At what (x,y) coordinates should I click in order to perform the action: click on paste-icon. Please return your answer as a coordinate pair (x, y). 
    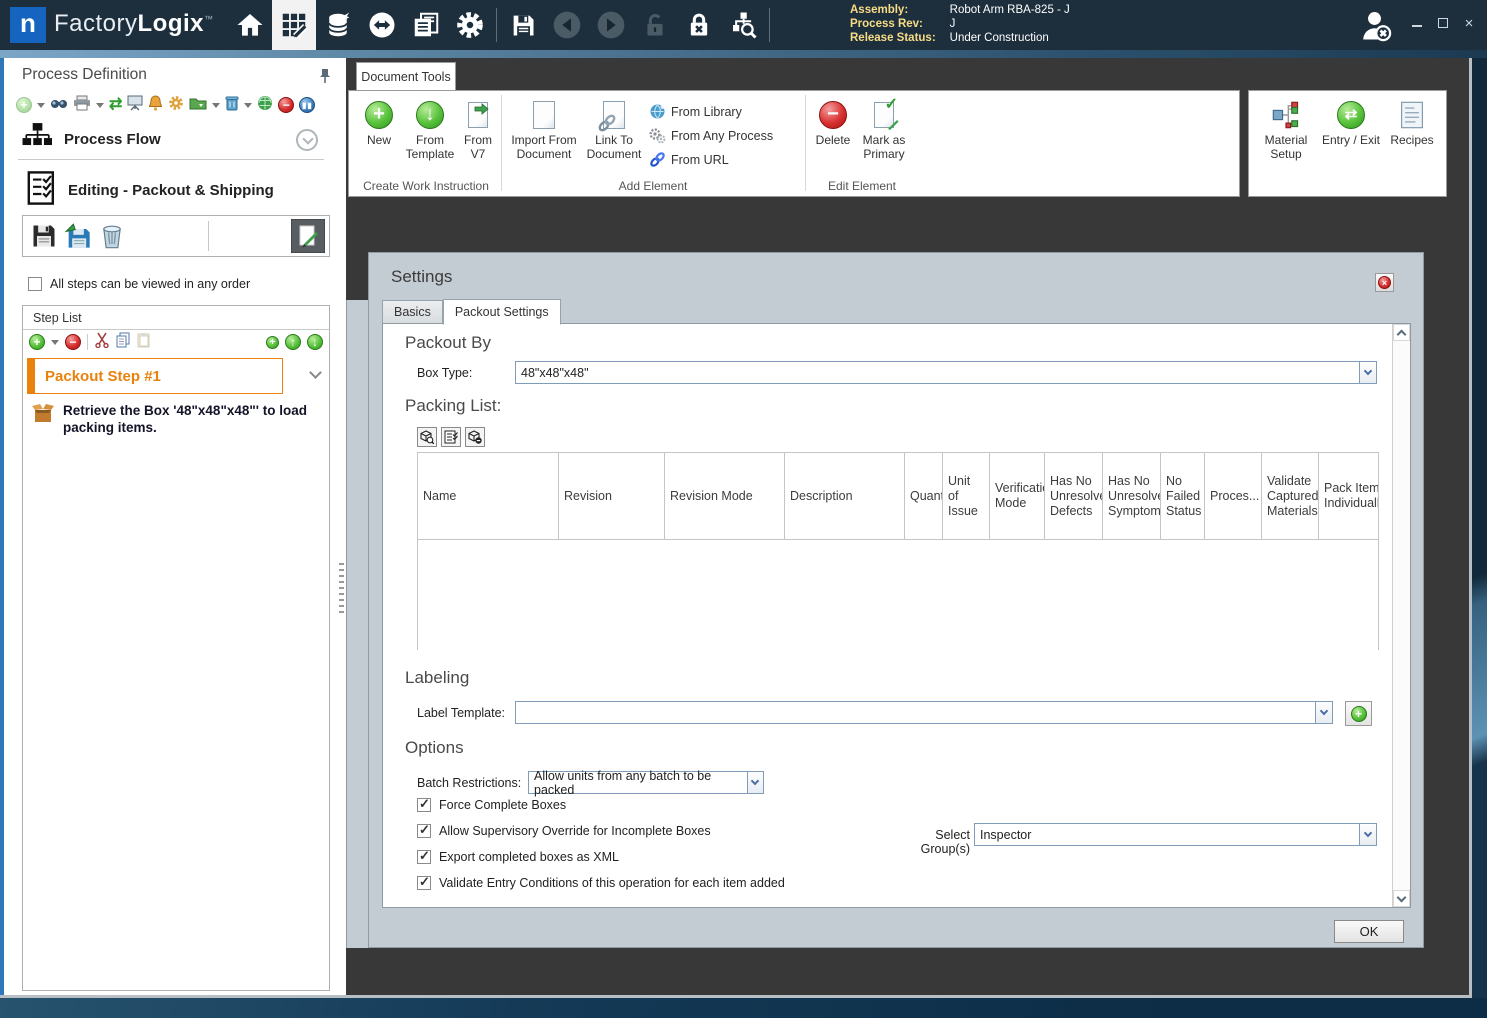
    Looking at the image, I should click on (143, 342).